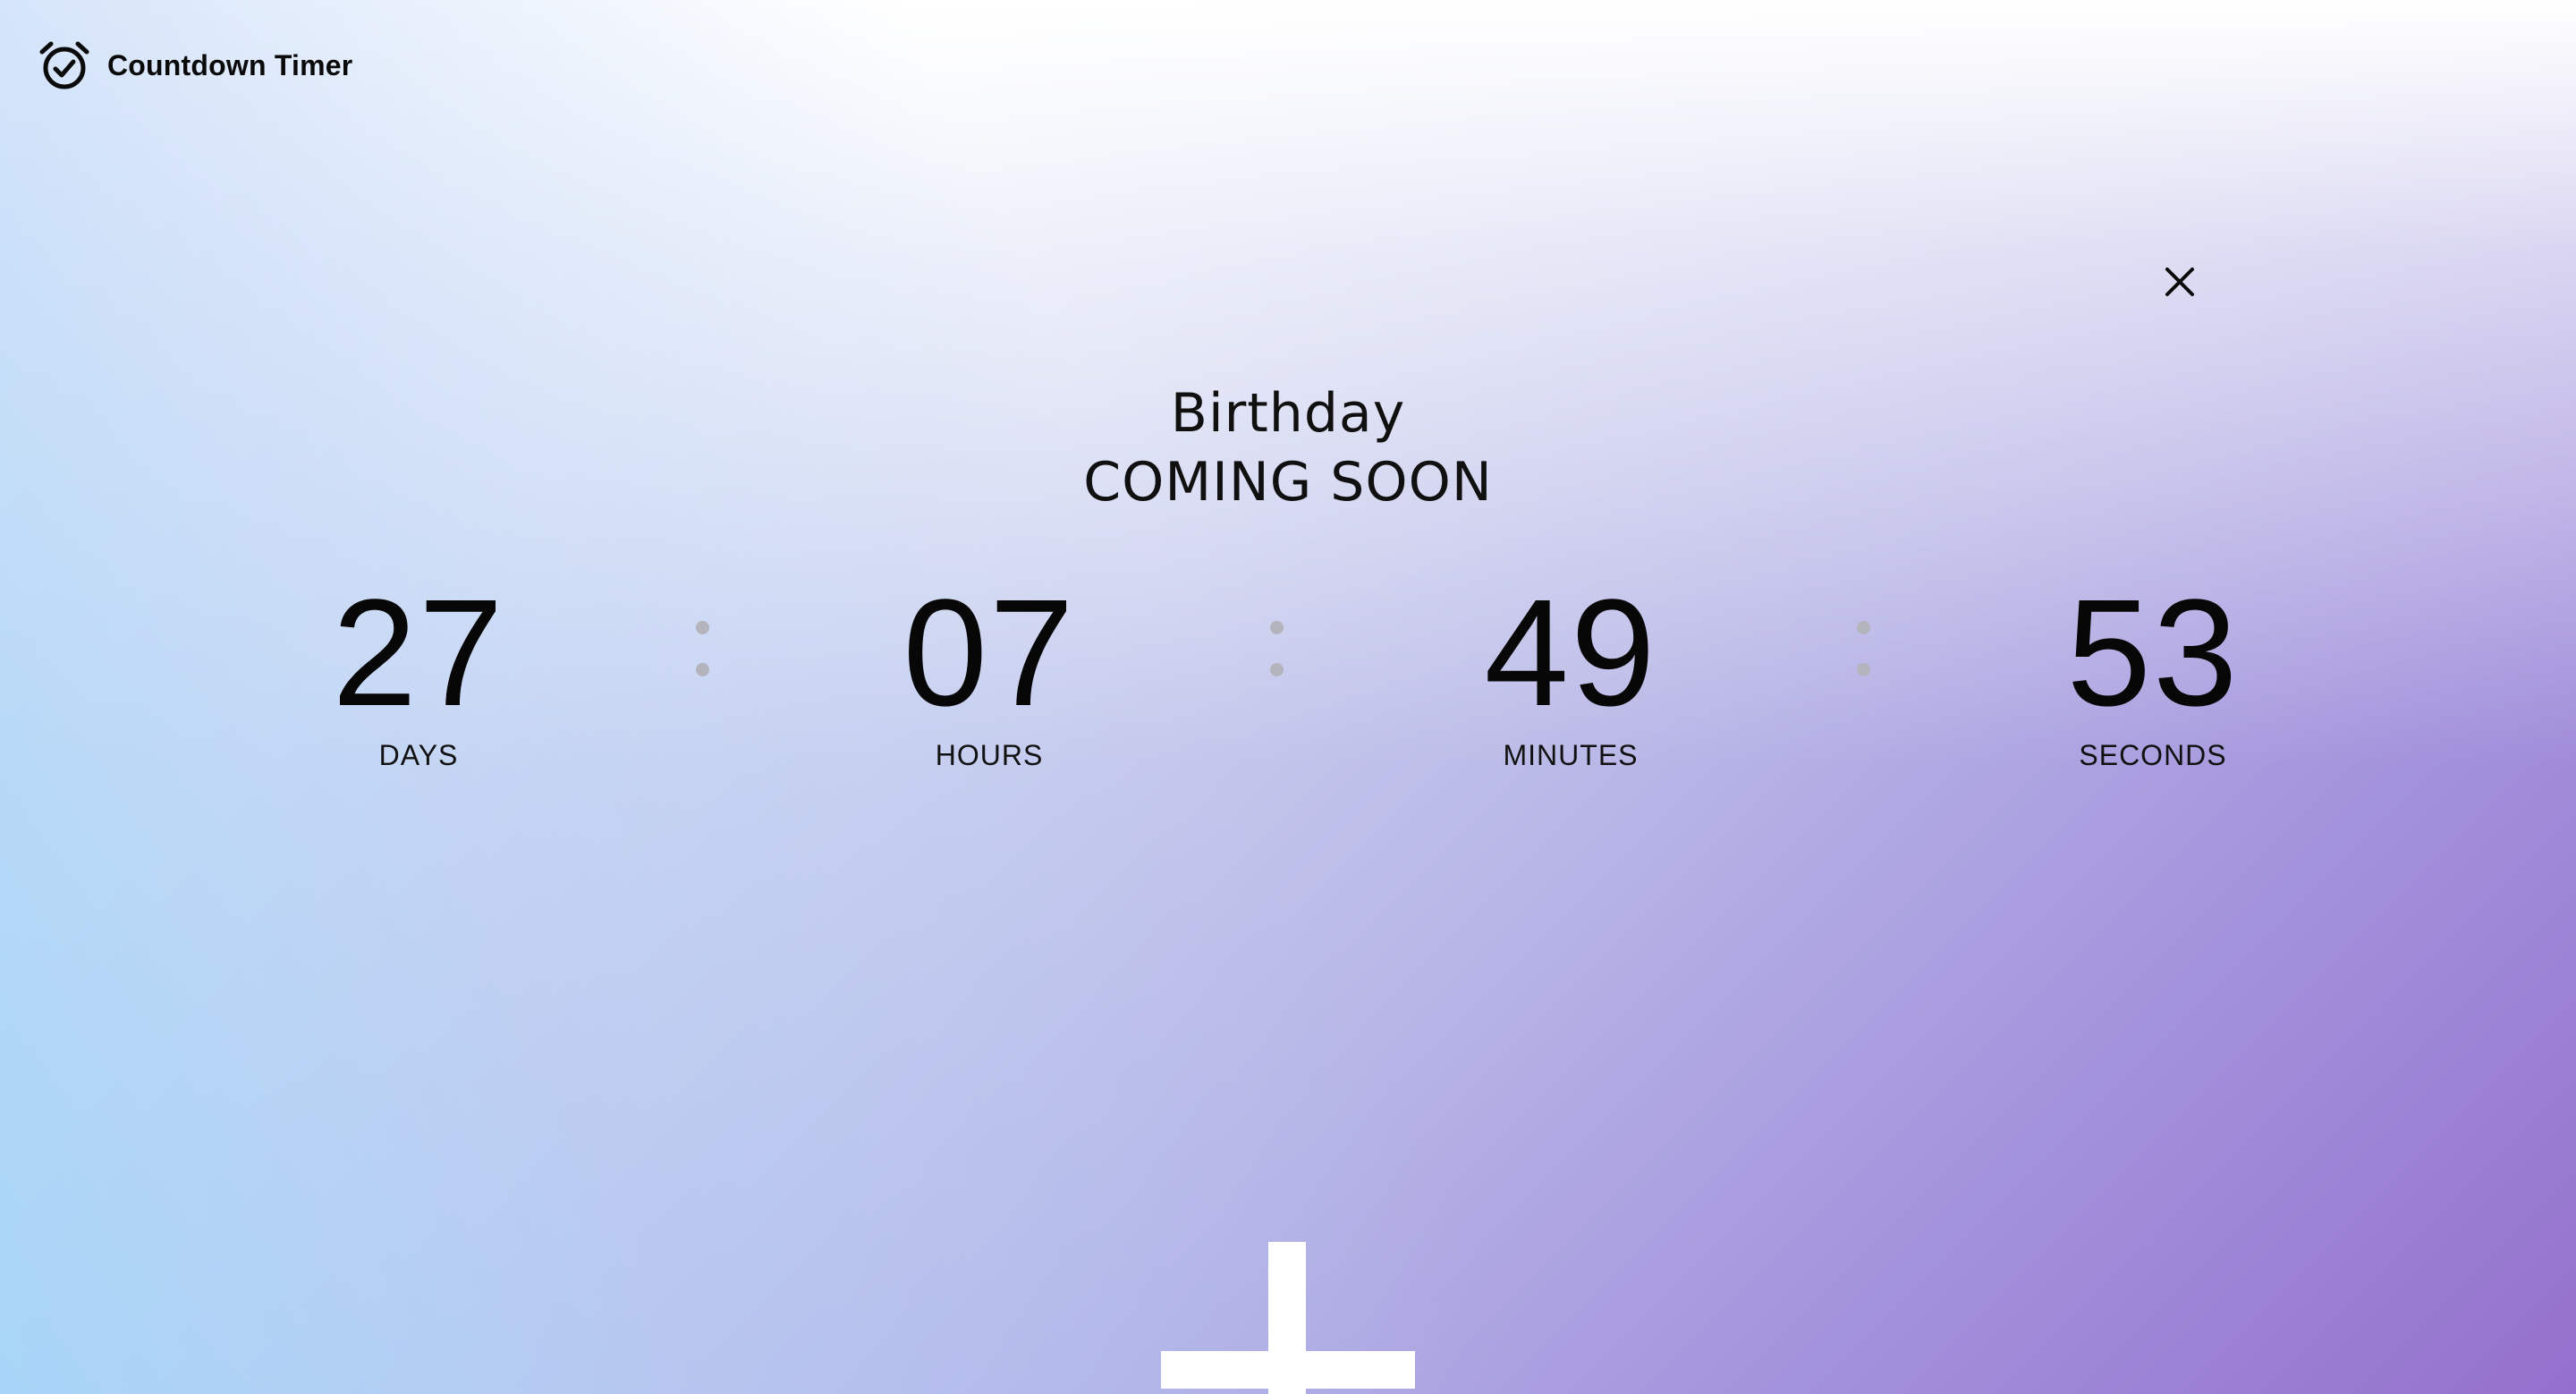  Describe the element at coordinates (1288, 1370) in the screenshot. I see `plus-icon-horizontal-bar` at that location.